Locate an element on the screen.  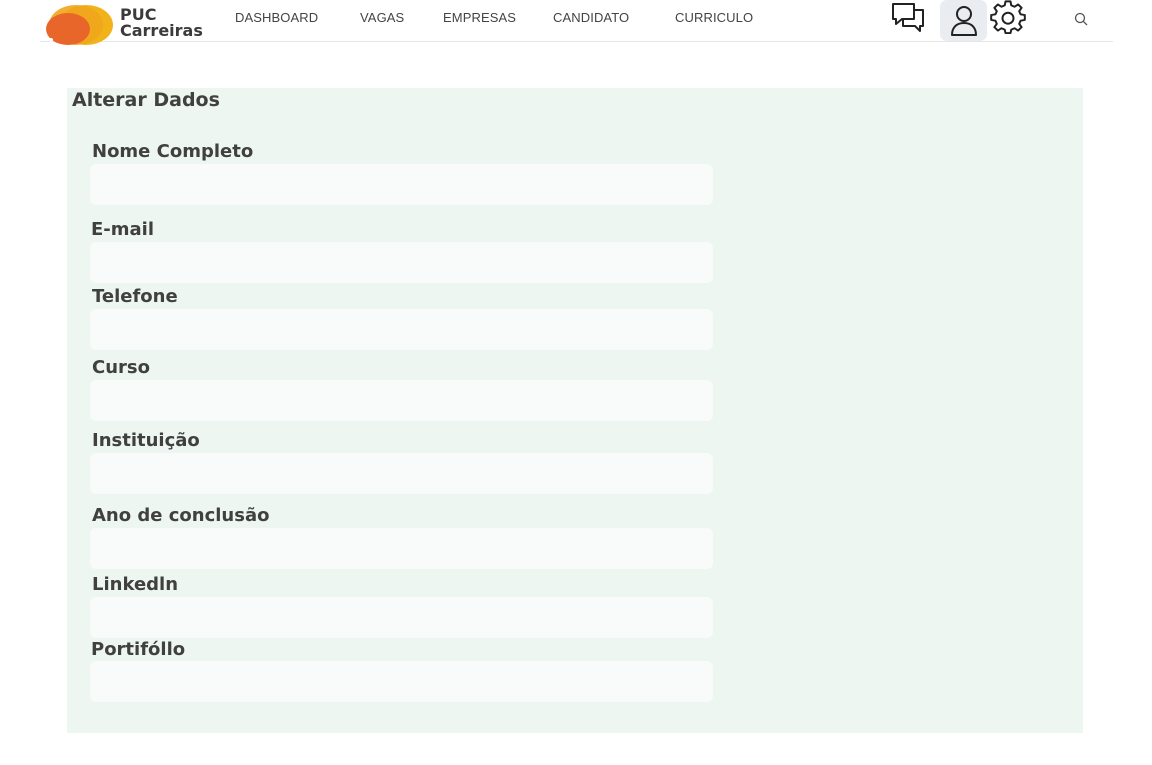
logo-mark-icon is located at coordinates (79, 25).